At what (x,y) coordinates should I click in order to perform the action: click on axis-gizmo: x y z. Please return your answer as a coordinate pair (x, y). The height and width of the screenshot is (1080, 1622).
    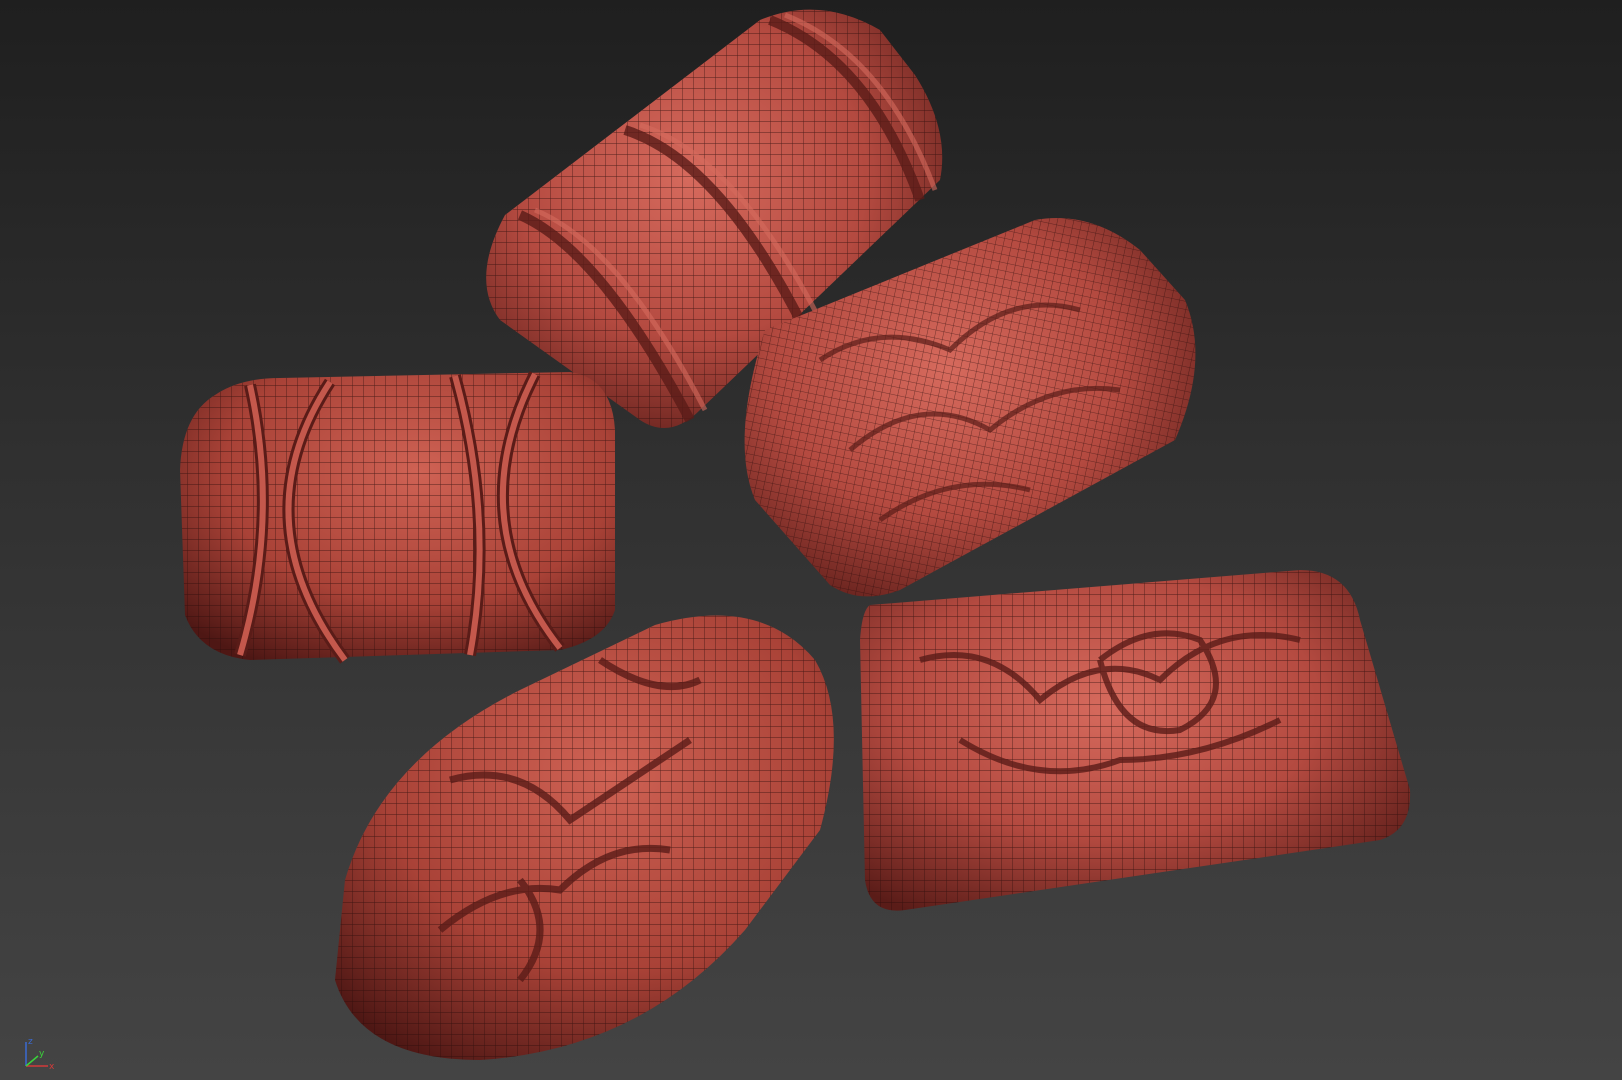
    Looking at the image, I should click on (39, 1053).